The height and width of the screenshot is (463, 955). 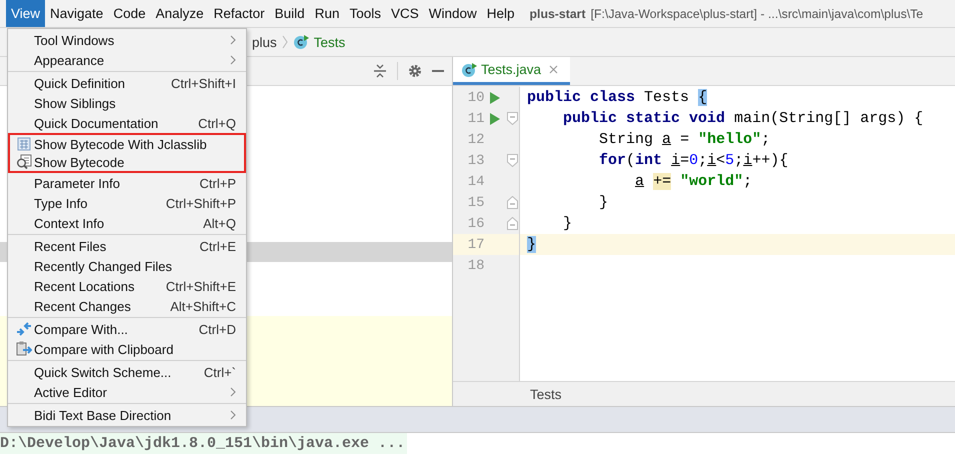 What do you see at coordinates (475, 224) in the screenshot?
I see `line-number: 16` at bounding box center [475, 224].